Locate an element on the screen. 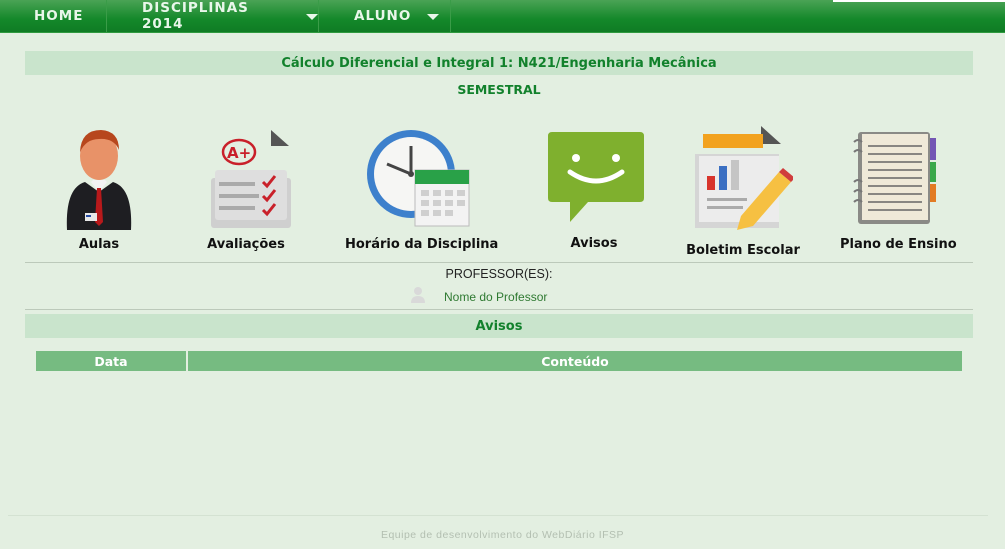  tile-aulas-label: Aulas is located at coordinates (99, 244).